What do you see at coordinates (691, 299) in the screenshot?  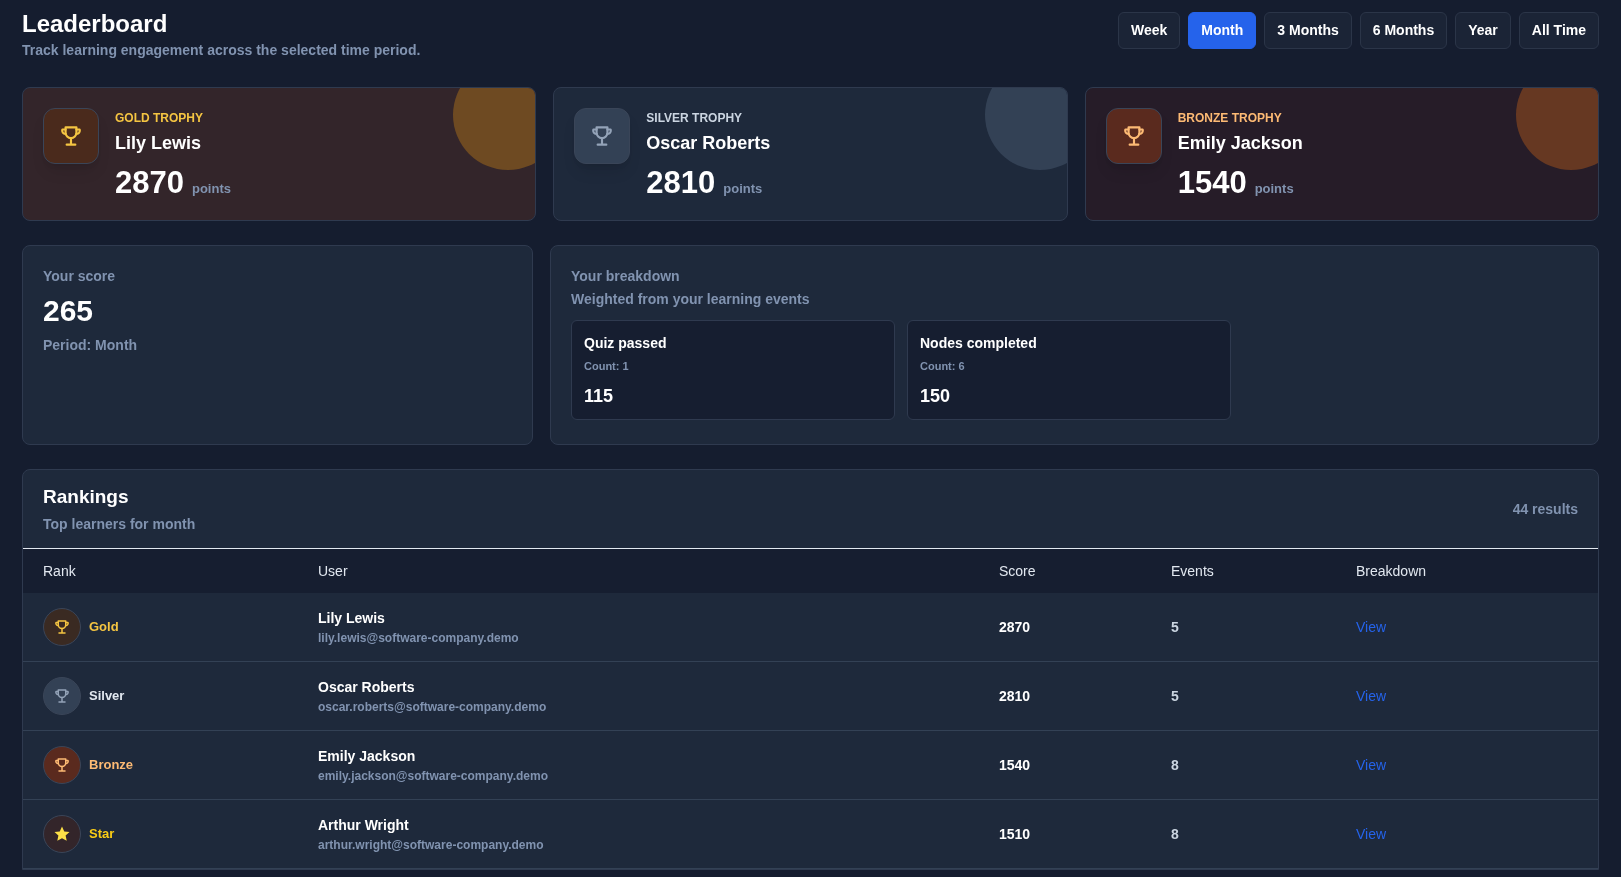 I see `breakdown-subtitle: Weighted from your learning events` at bounding box center [691, 299].